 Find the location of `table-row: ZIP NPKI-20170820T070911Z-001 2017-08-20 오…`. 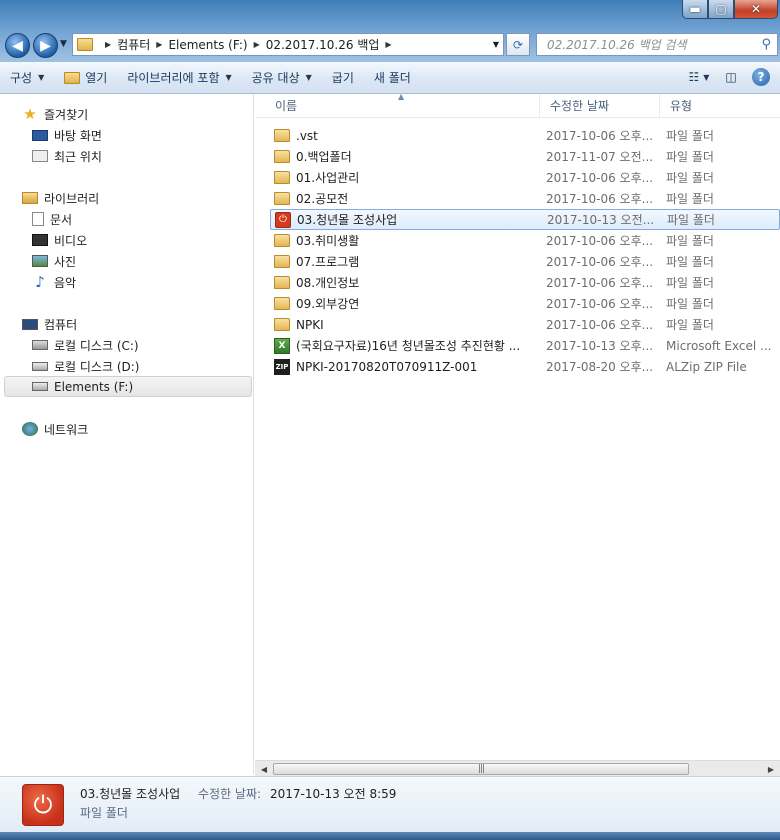

table-row: ZIP NPKI-20170820T070911Z-001 2017-08-20 오… is located at coordinates (525, 366).